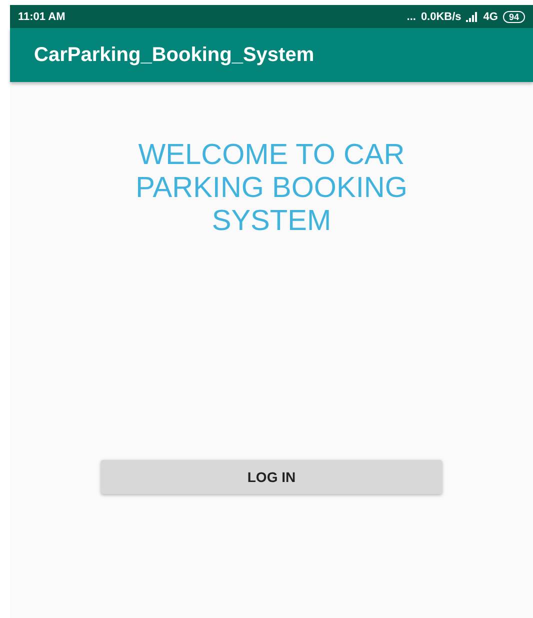 This screenshot has width=533, height=618. What do you see at coordinates (472, 17) in the screenshot?
I see `signal-icon` at bounding box center [472, 17].